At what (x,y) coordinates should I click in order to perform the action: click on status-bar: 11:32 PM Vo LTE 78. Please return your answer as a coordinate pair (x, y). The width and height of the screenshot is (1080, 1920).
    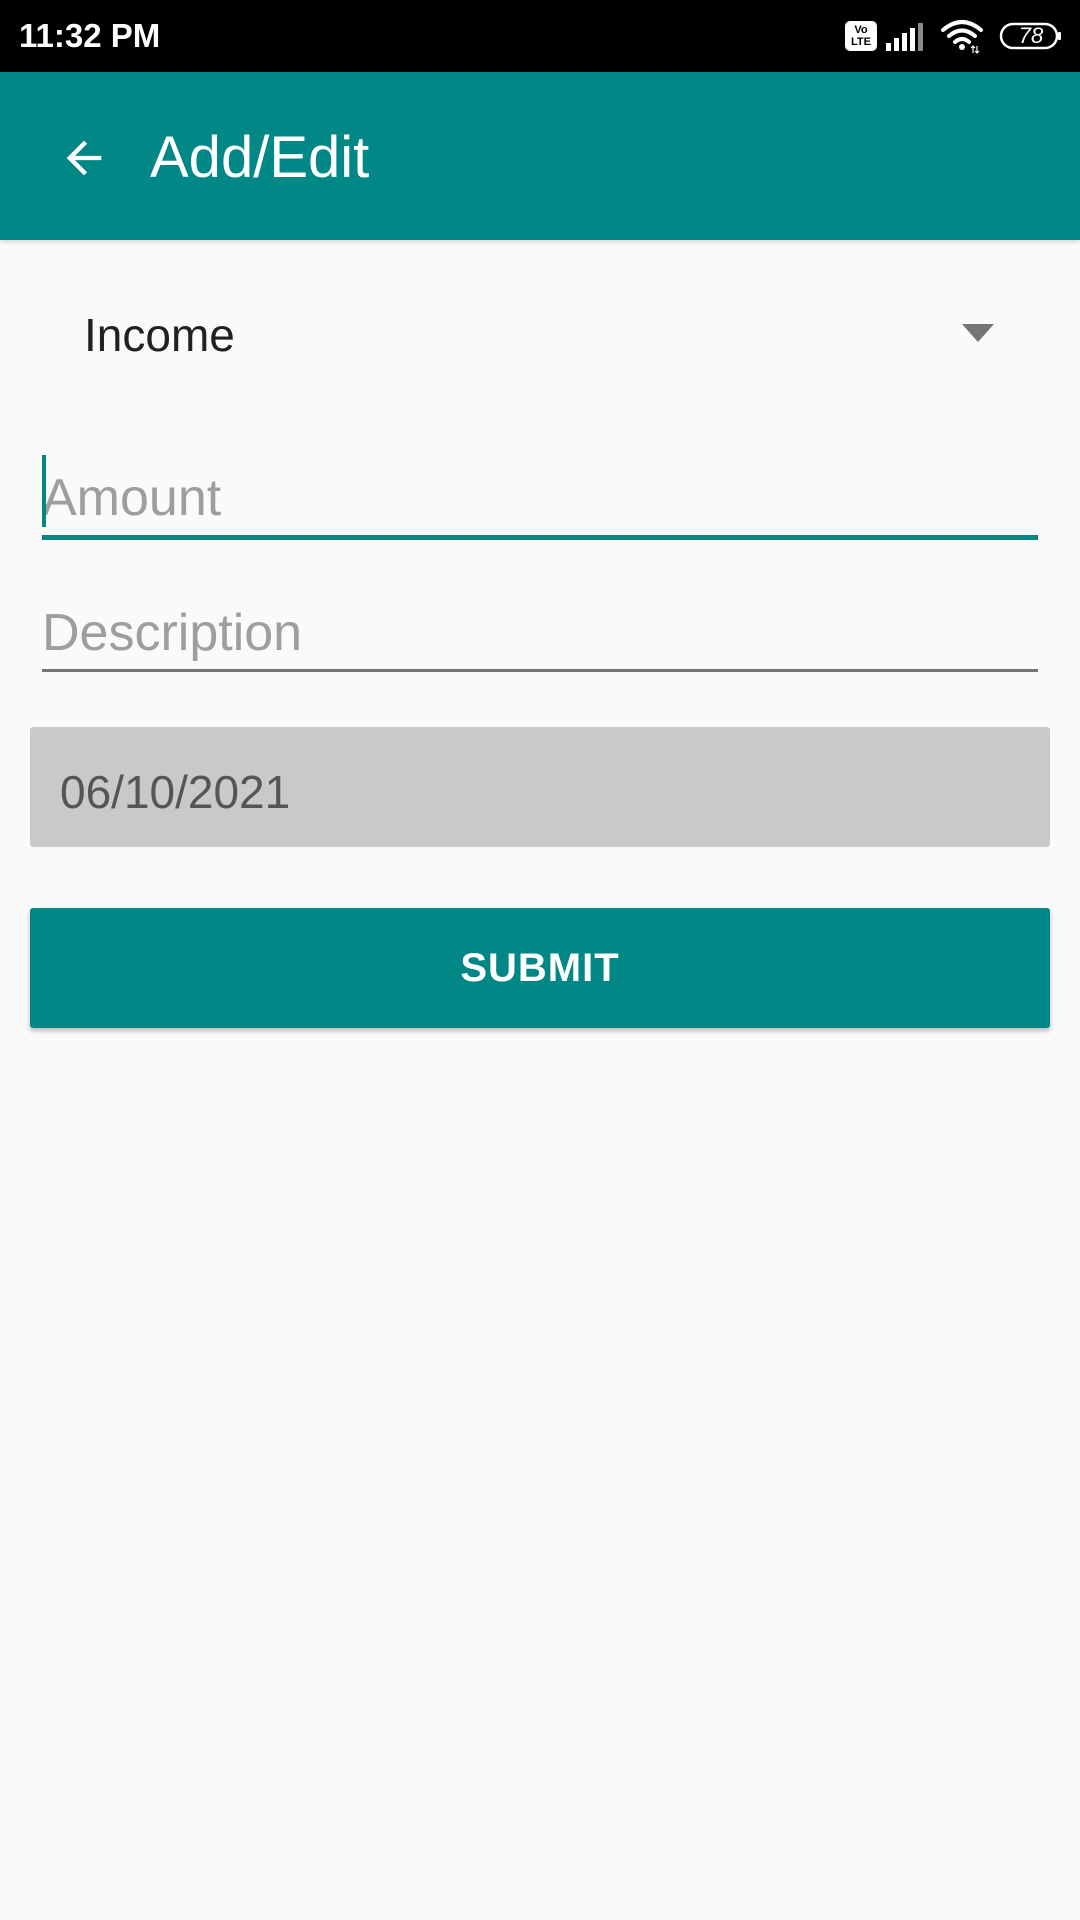
    Looking at the image, I should click on (540, 36).